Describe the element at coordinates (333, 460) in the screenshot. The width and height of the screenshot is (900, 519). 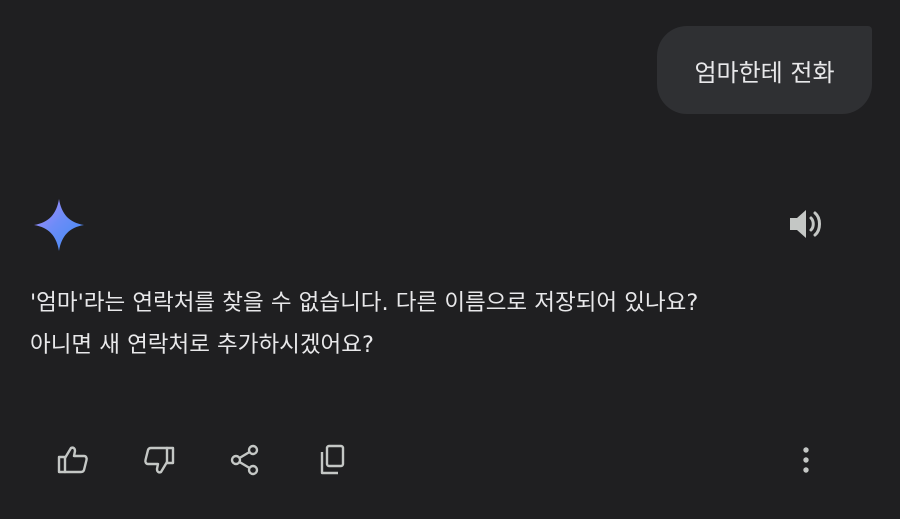
I see `copy-icon` at that location.